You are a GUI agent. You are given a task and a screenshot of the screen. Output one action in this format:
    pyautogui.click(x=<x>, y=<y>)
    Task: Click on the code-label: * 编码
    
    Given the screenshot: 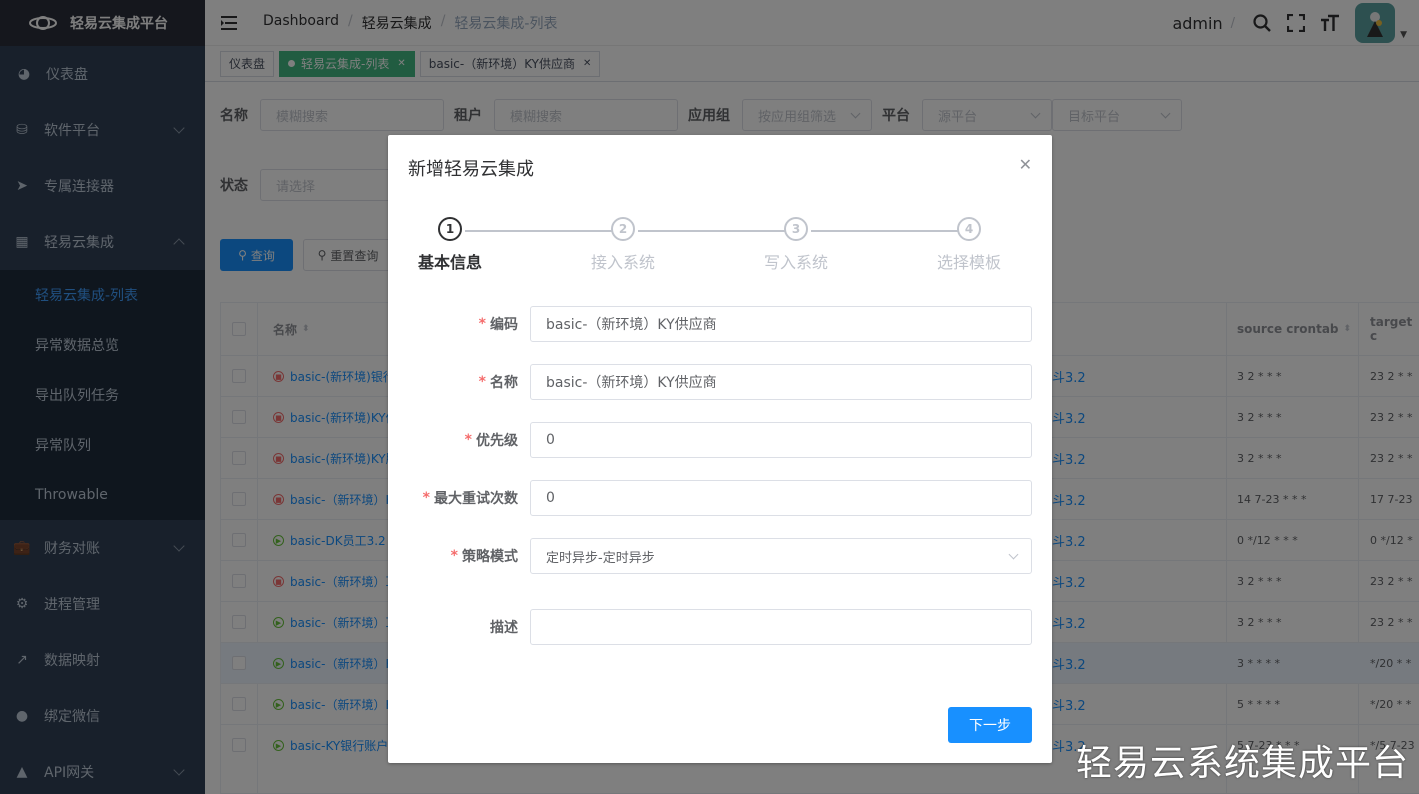 What is the action you would take?
    pyautogui.click(x=498, y=324)
    